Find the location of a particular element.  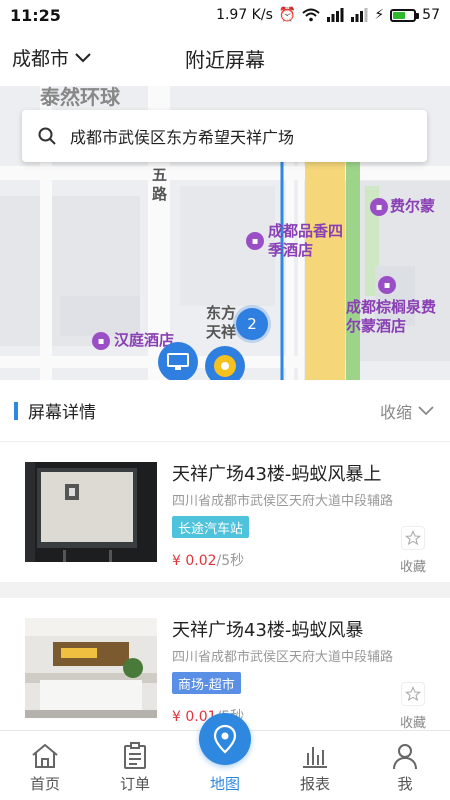

tab-orders: 订单 is located at coordinates (135, 765).